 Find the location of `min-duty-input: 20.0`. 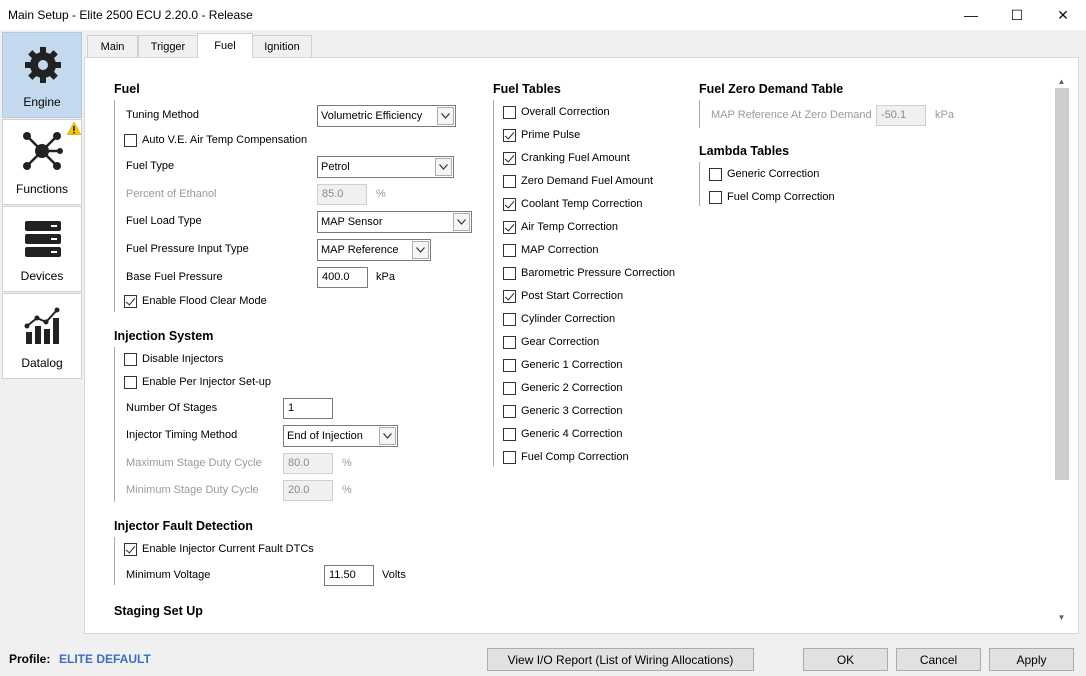

min-duty-input: 20.0 is located at coordinates (308, 490).